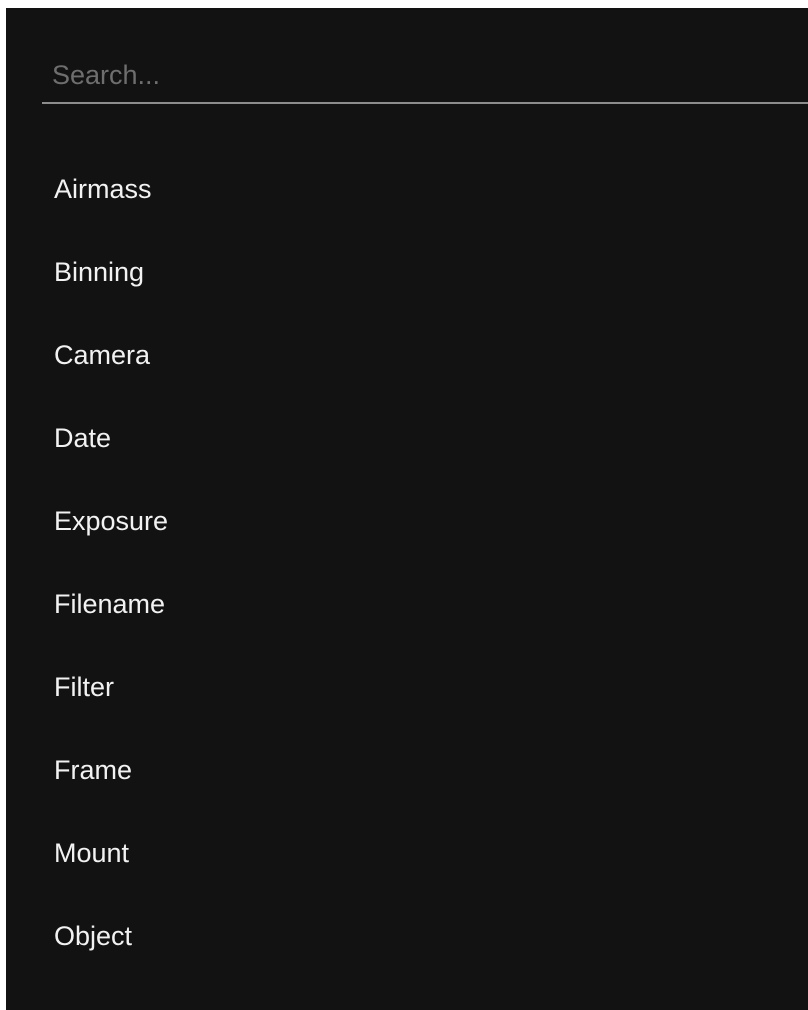 The image size is (808, 1010). What do you see at coordinates (99, 272) in the screenshot?
I see `list-item-label: Binning` at bounding box center [99, 272].